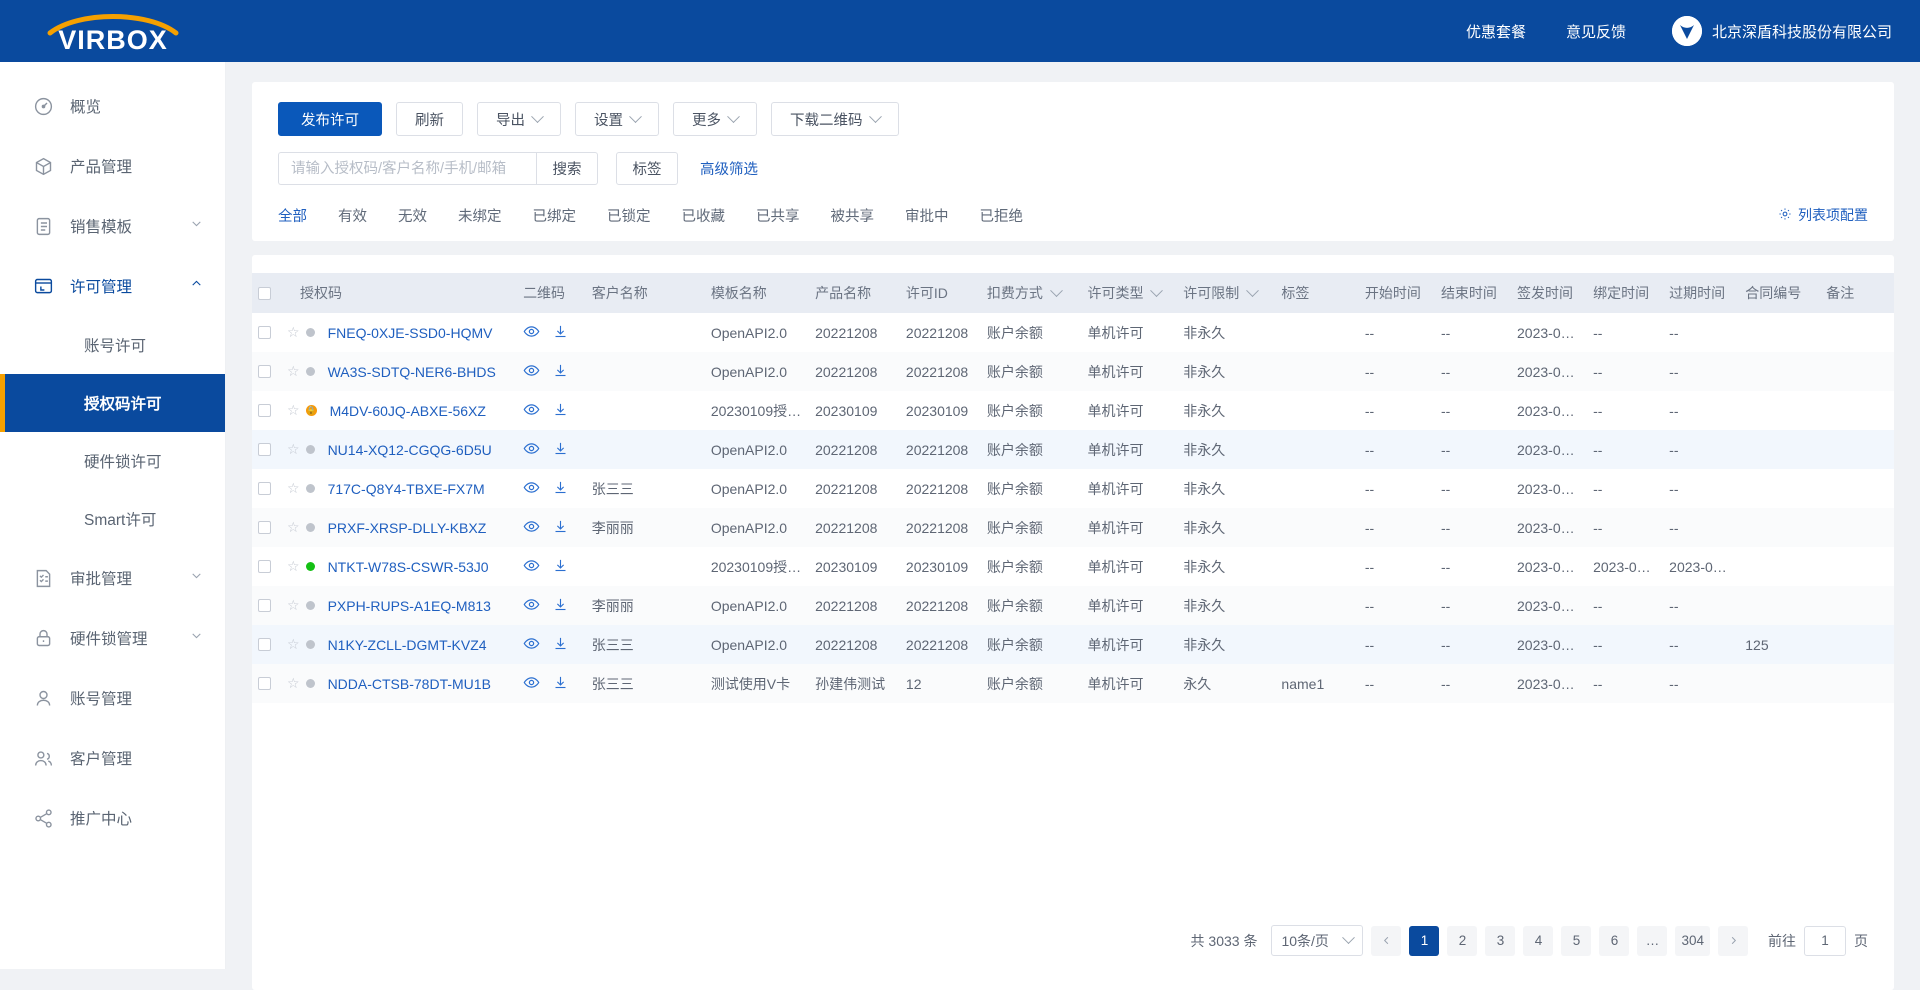 The image size is (1920, 990). I want to click on list-config-link: 列表项配置, so click(1823, 215).